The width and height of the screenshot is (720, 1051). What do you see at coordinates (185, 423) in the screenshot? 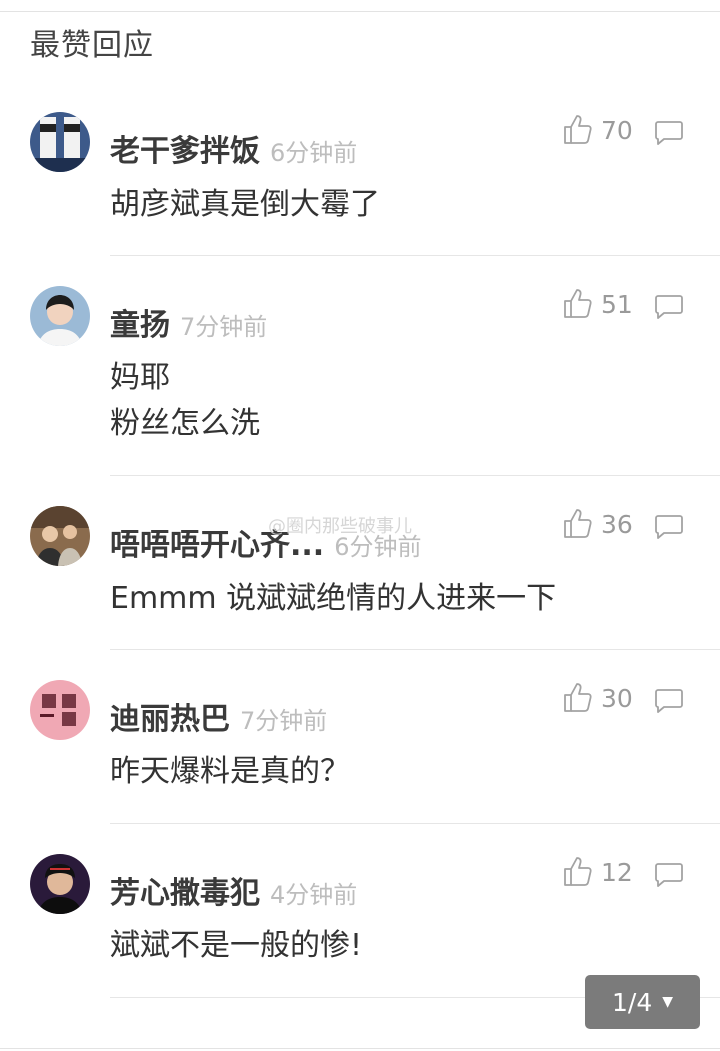
I see `comment-text: 粉丝怎么洗` at bounding box center [185, 423].